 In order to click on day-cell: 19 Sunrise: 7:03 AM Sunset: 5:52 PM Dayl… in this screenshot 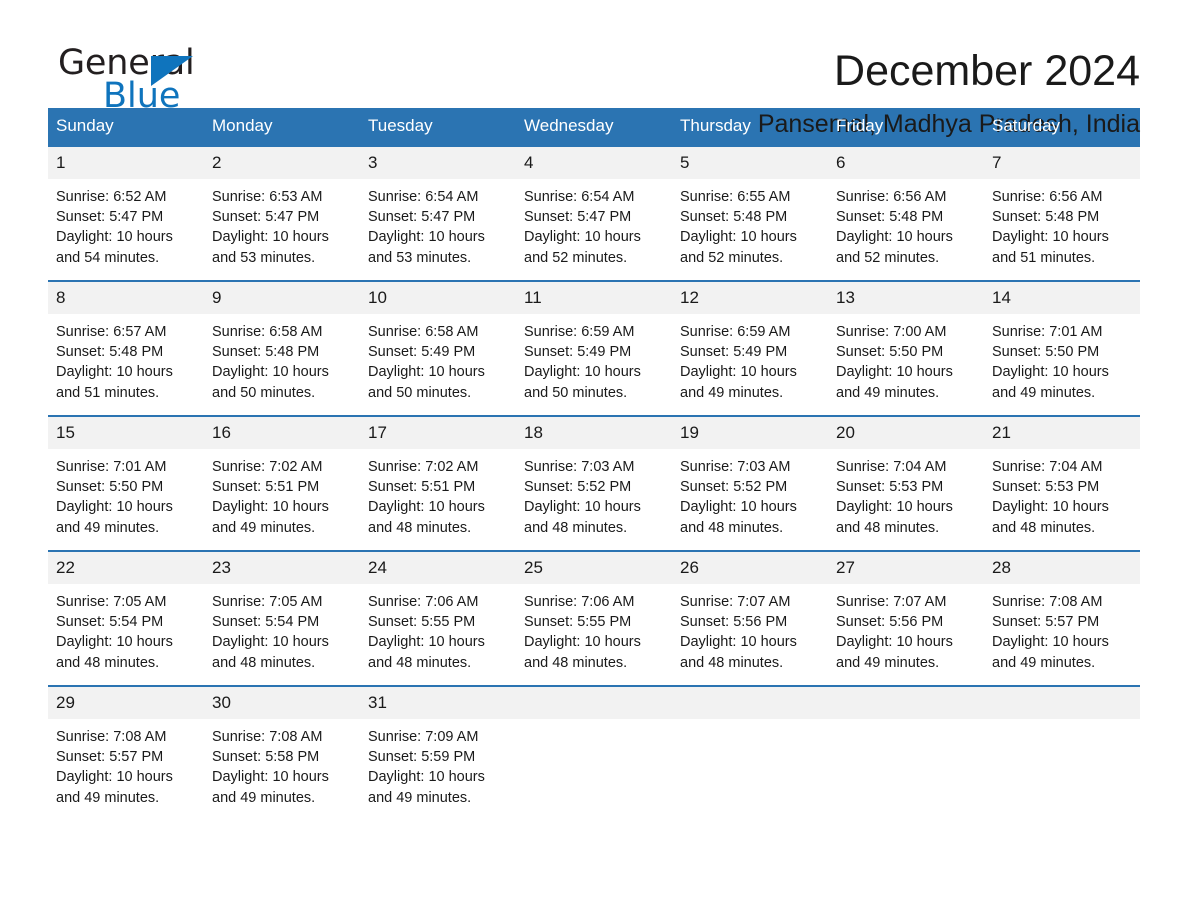, I will do `click(750, 483)`.